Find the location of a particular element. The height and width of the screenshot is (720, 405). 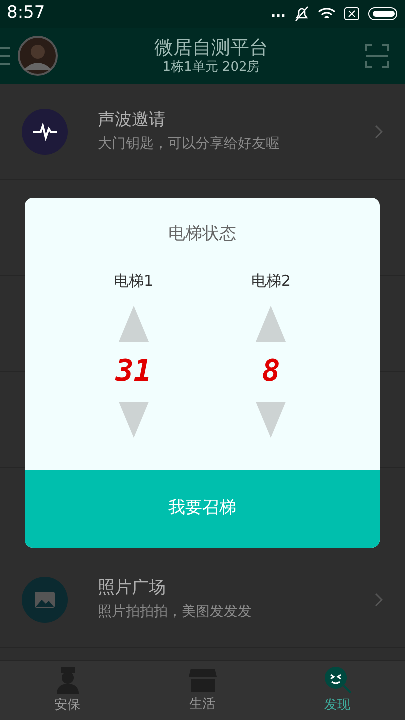

scan-icon is located at coordinates (377, 56).